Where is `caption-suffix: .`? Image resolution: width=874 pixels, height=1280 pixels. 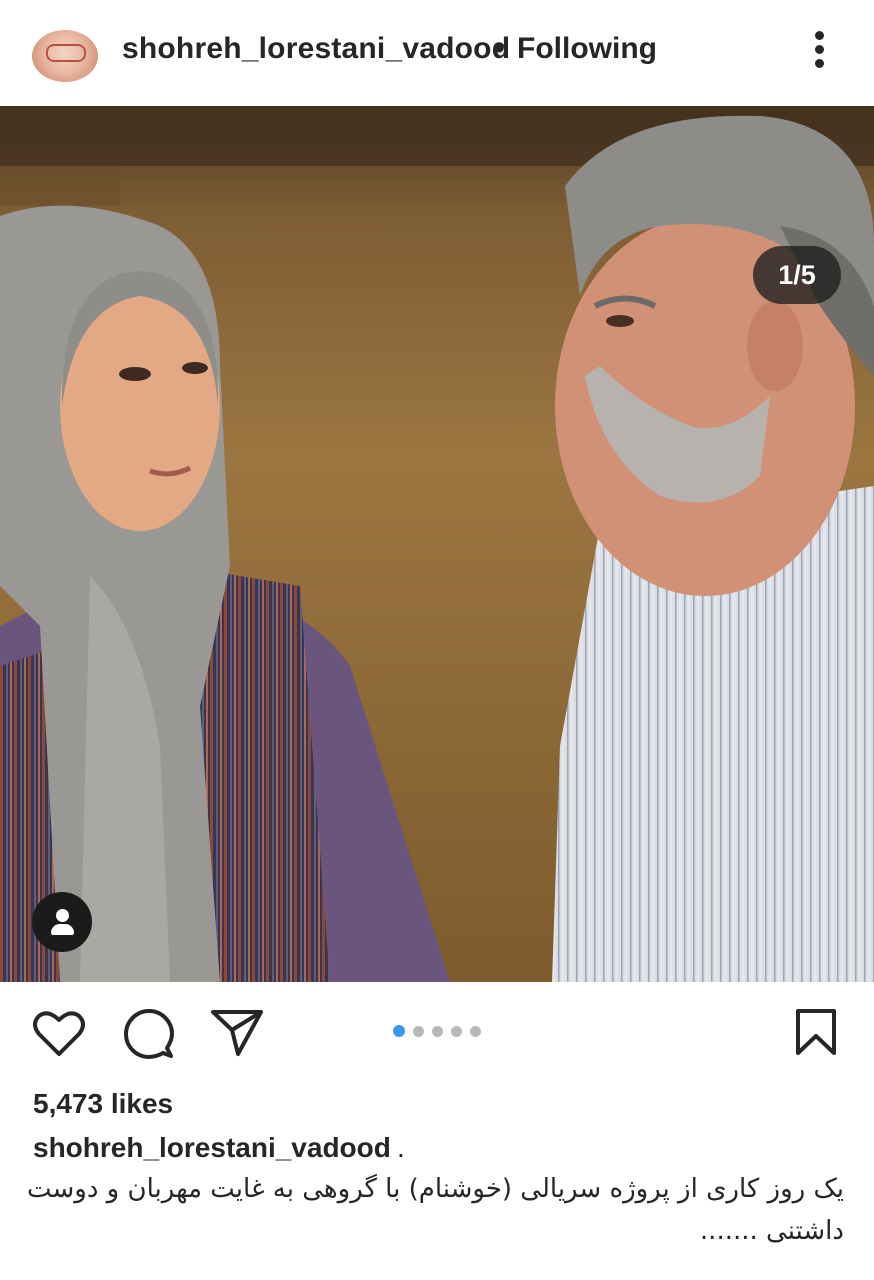
caption-suffix: . is located at coordinates (401, 1147).